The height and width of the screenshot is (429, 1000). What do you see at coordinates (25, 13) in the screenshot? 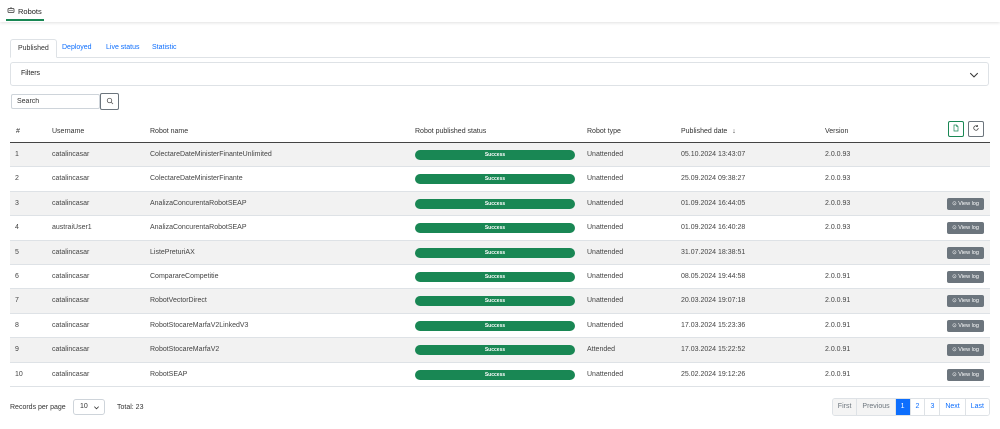
I see `robots-app-tab: Robots` at bounding box center [25, 13].